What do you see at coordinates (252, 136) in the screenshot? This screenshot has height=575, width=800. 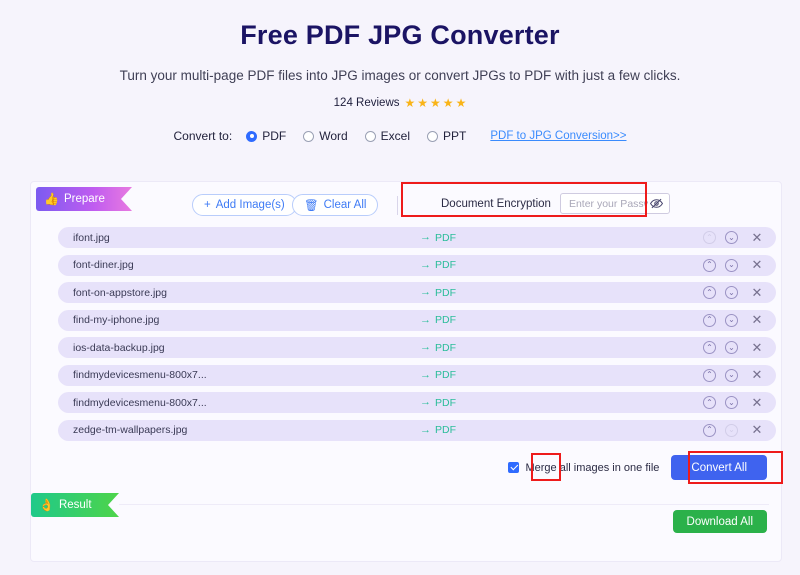 I see `radio-icon-pdf` at bounding box center [252, 136].